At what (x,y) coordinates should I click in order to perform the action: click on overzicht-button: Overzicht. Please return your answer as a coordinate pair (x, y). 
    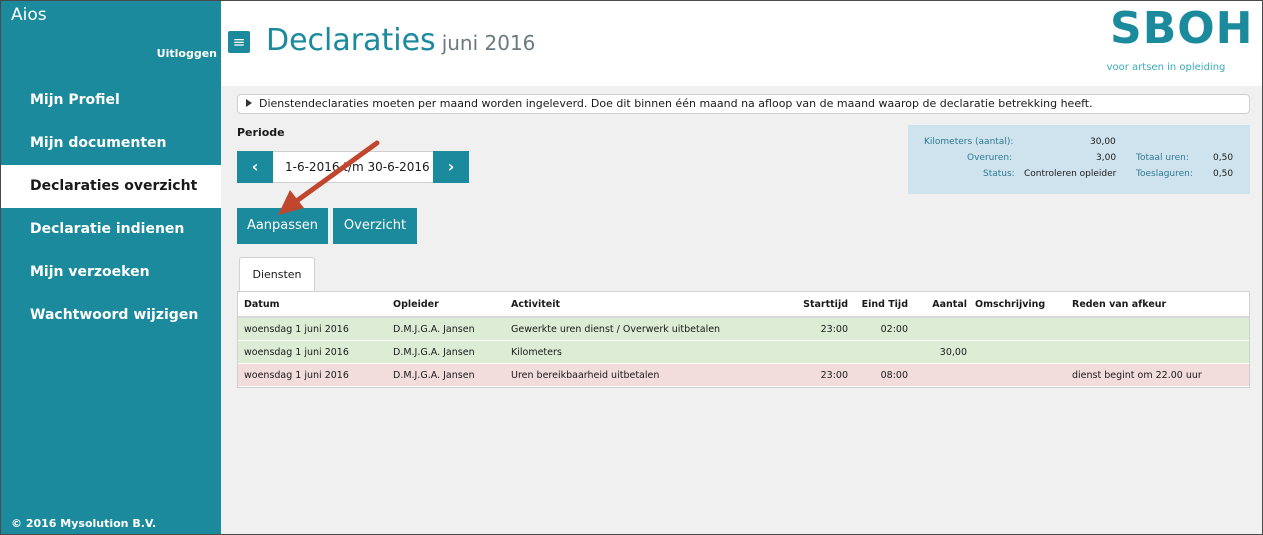
    Looking at the image, I should click on (375, 226).